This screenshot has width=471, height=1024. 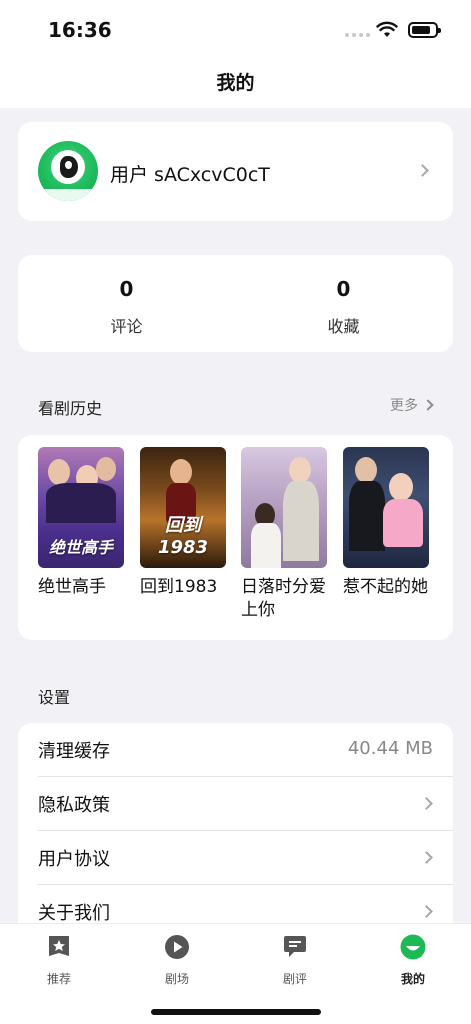 I want to click on settings-row-terms: 用户协议, so click(x=235, y=858).